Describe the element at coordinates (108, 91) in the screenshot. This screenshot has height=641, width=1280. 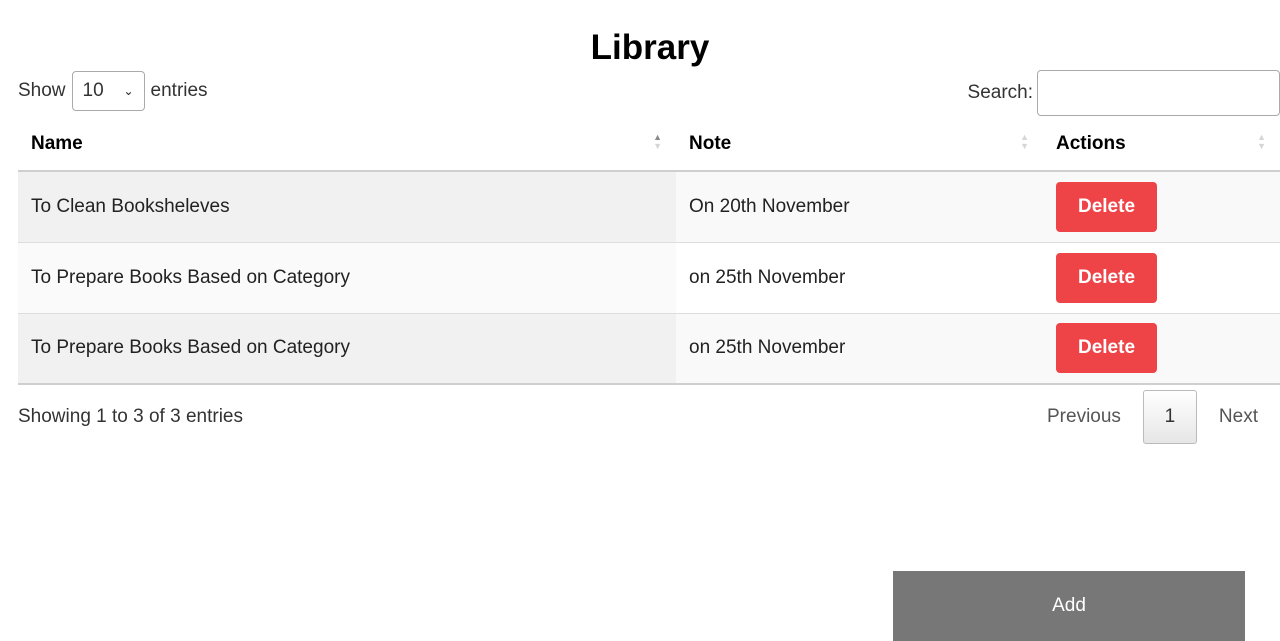
I see `entries-per-page-select: 10 ⌄` at that location.